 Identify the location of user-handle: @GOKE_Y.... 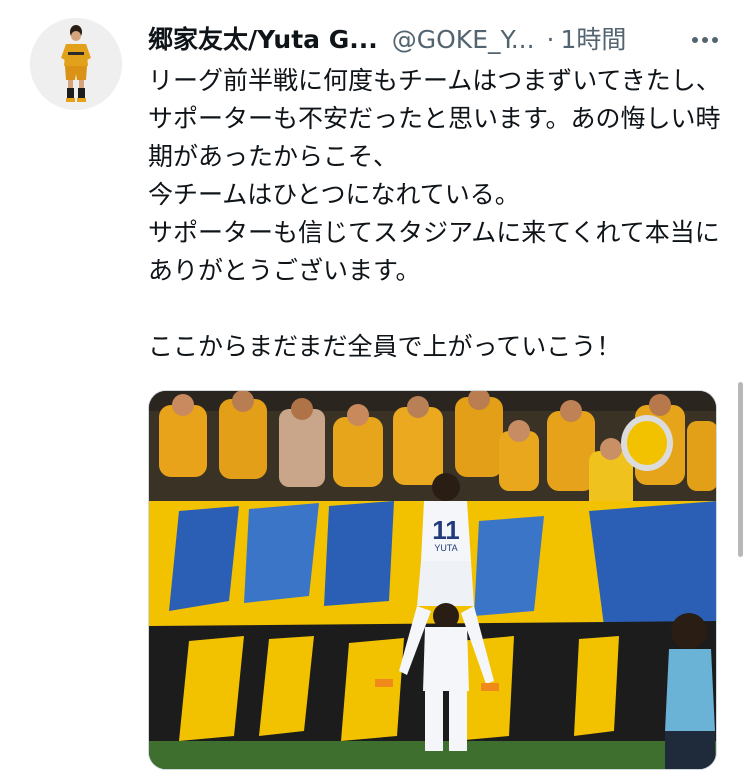
(463, 40).